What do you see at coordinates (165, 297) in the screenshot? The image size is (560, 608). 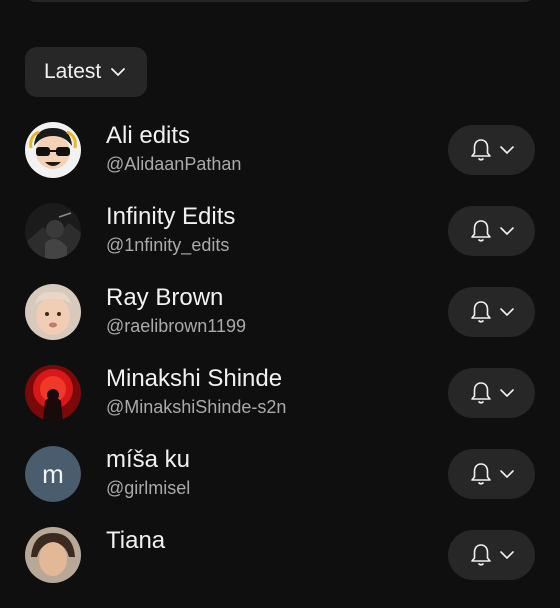 I see `channel-name: Ray Brown` at bounding box center [165, 297].